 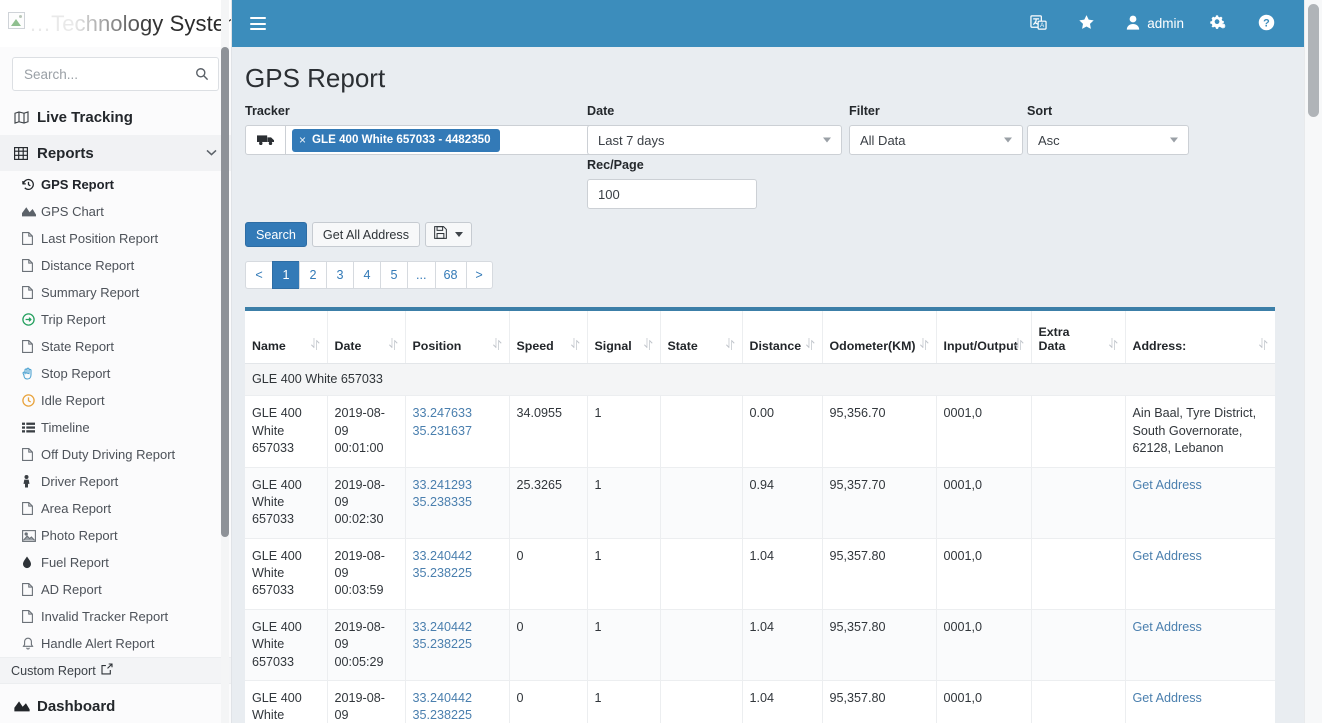 I want to click on search-icon, so click(x=202, y=74).